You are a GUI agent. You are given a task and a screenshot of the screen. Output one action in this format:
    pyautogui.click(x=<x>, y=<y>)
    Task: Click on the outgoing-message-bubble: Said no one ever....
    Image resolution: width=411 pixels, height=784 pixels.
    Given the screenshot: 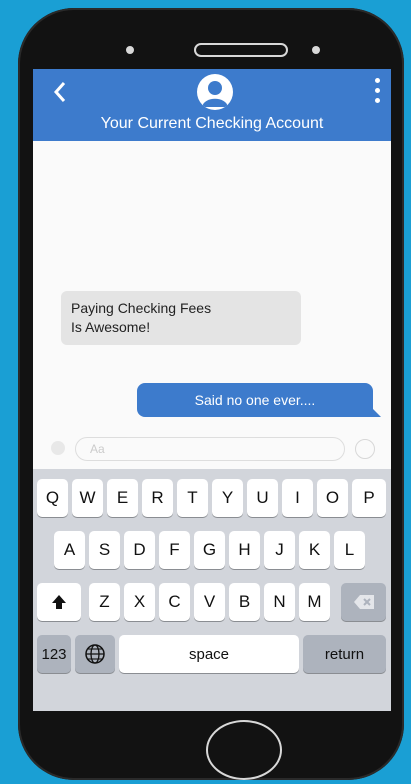 What is the action you would take?
    pyautogui.click(x=259, y=400)
    